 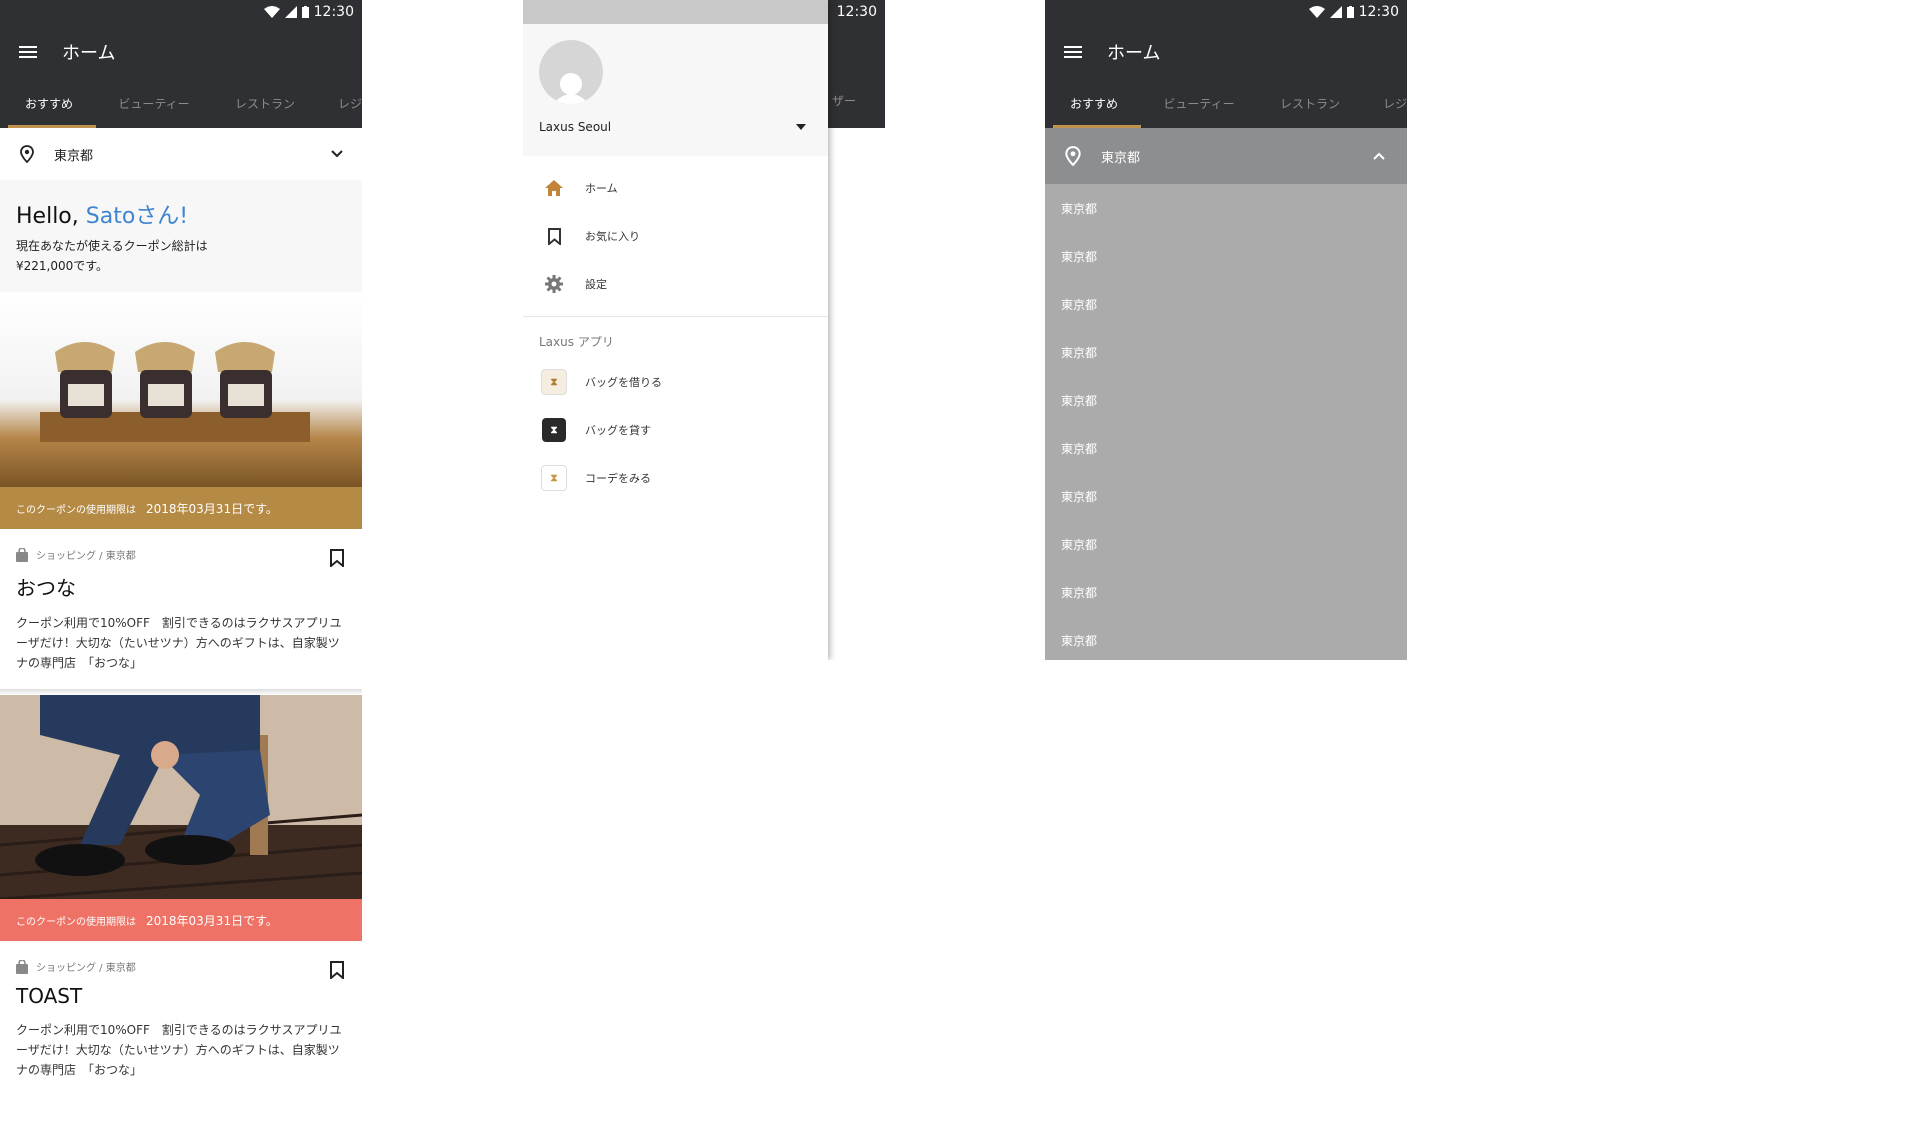 What do you see at coordinates (675, 382) in the screenshot?
I see `drawer-app-borrow: ⧗ バッグを借りる` at bounding box center [675, 382].